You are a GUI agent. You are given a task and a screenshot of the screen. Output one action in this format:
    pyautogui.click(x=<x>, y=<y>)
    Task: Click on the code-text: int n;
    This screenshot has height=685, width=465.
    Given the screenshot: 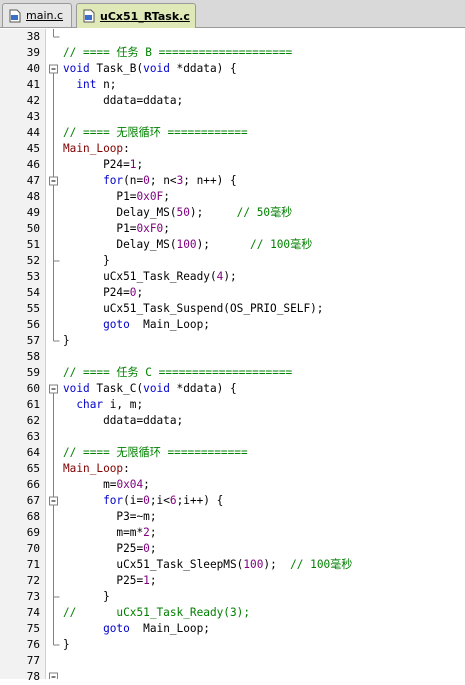 What is the action you would take?
    pyautogui.click(x=89, y=85)
    